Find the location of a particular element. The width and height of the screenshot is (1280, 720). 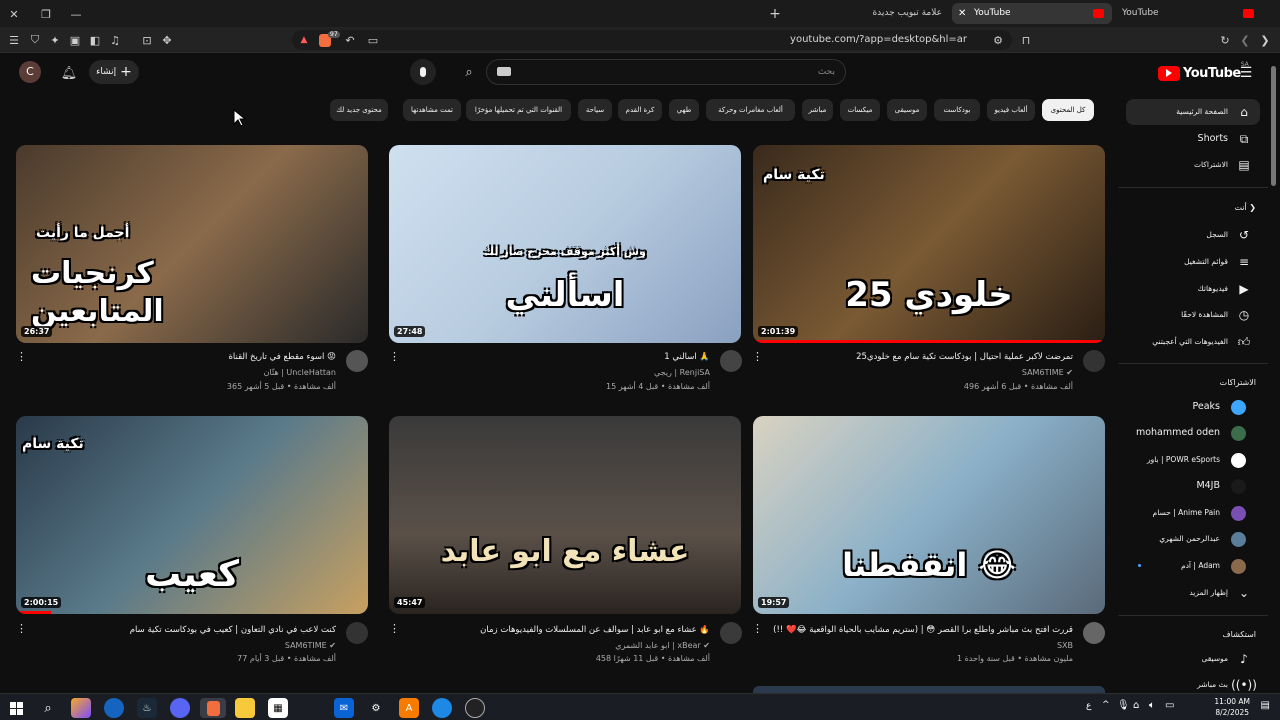

tabs-icon: ▣ is located at coordinates (75, 40).